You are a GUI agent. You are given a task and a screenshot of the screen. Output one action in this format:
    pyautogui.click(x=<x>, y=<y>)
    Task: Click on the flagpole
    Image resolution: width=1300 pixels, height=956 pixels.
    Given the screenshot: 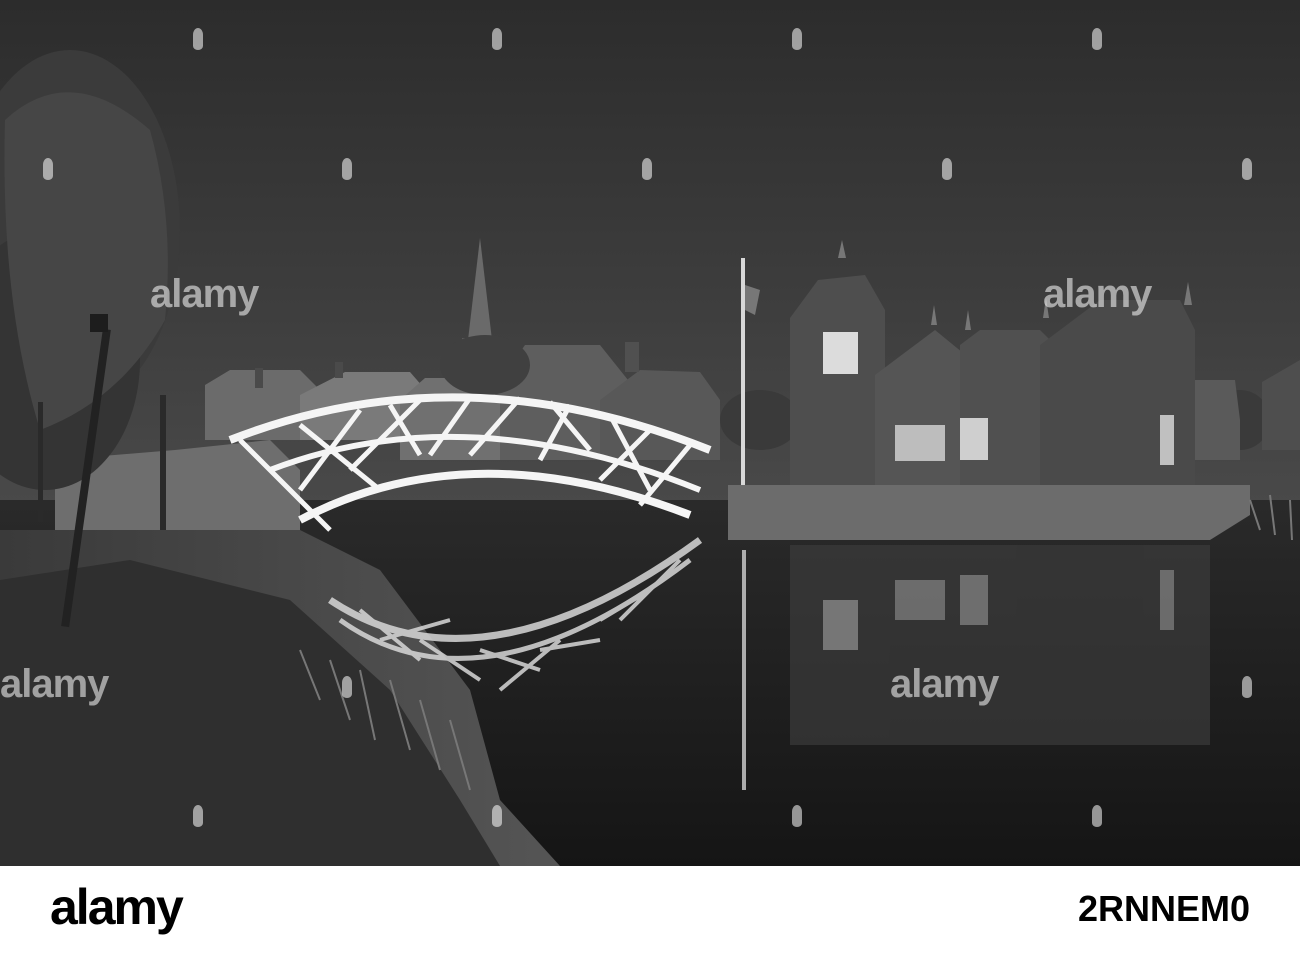 What is the action you would take?
    pyautogui.click(x=743, y=372)
    